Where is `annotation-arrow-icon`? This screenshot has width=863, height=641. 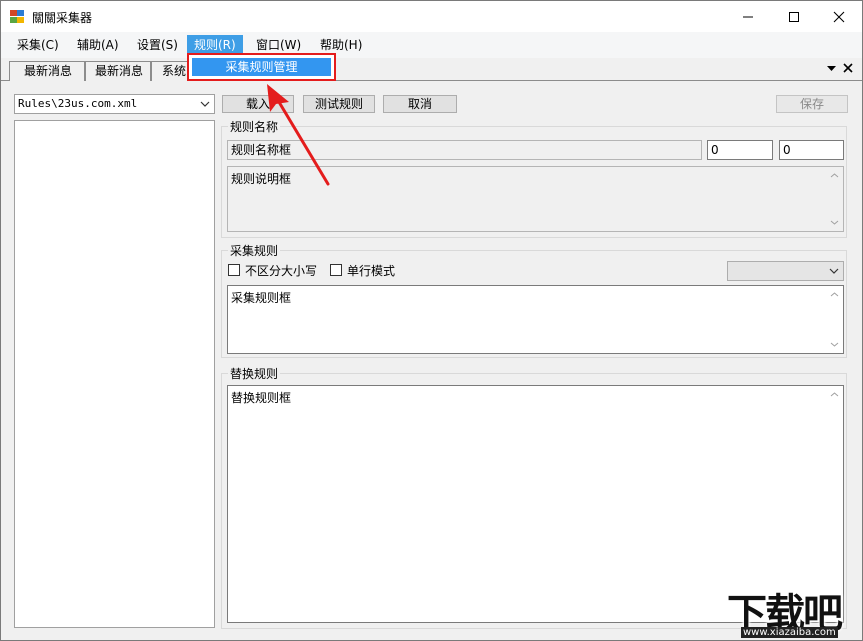
annotation-arrow-icon is located at coordinates (298, 135).